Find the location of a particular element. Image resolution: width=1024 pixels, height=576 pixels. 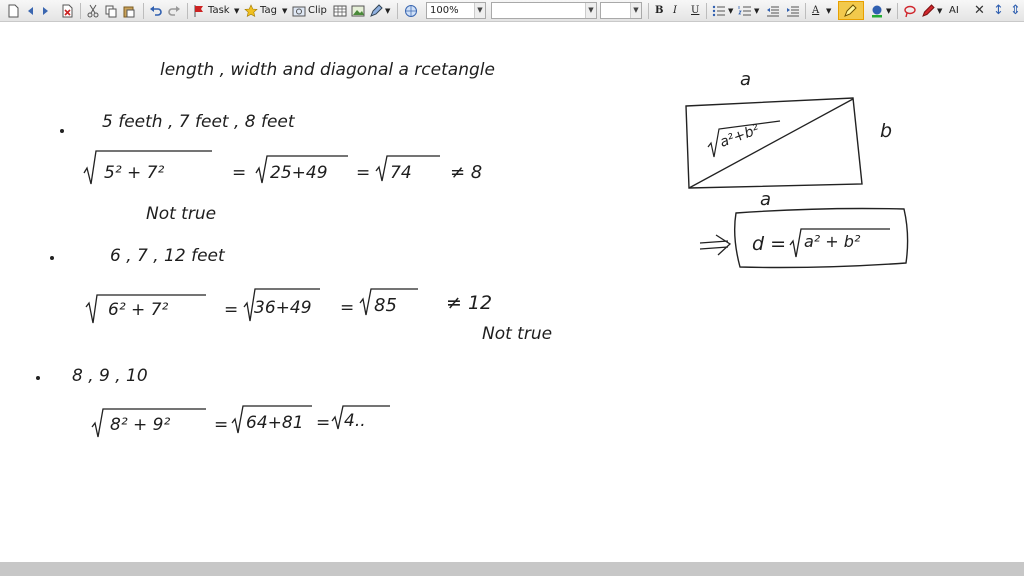

highlighter-button is located at coordinates (851, 10).